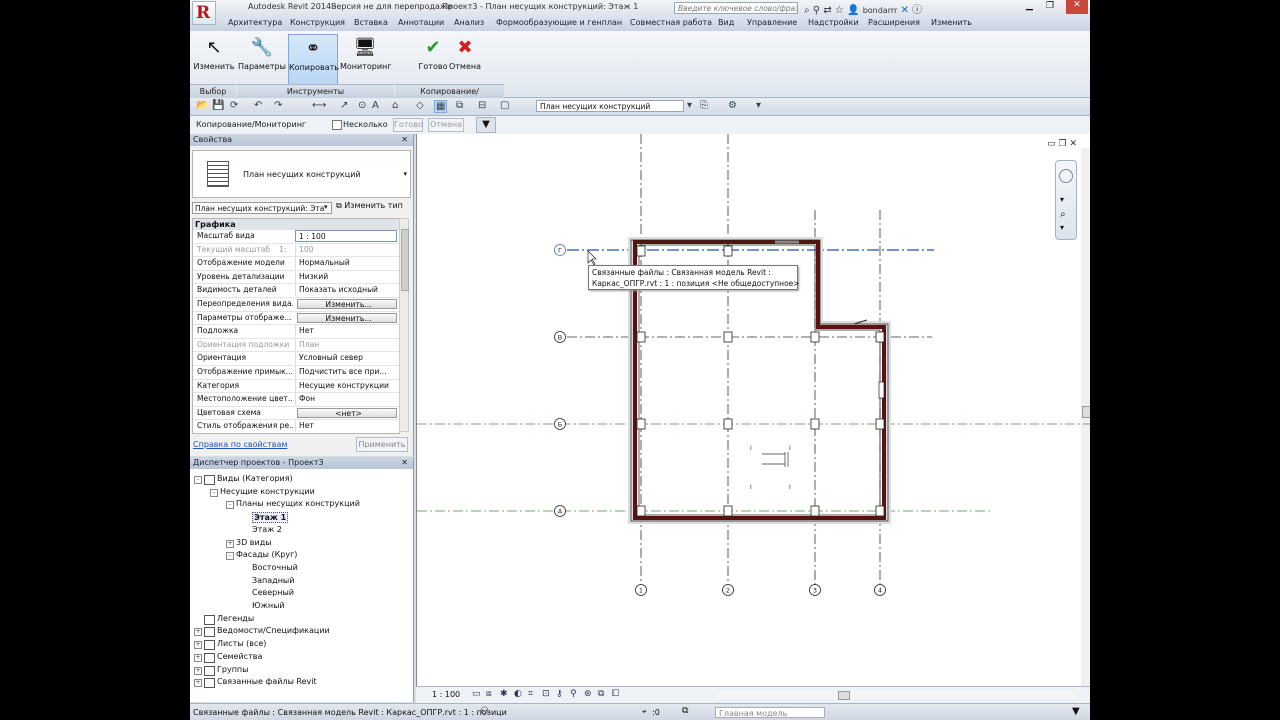 The height and width of the screenshot is (720, 1280). What do you see at coordinates (689, 105) in the screenshot?
I see `view-dropdown-icon: ▾` at bounding box center [689, 105].